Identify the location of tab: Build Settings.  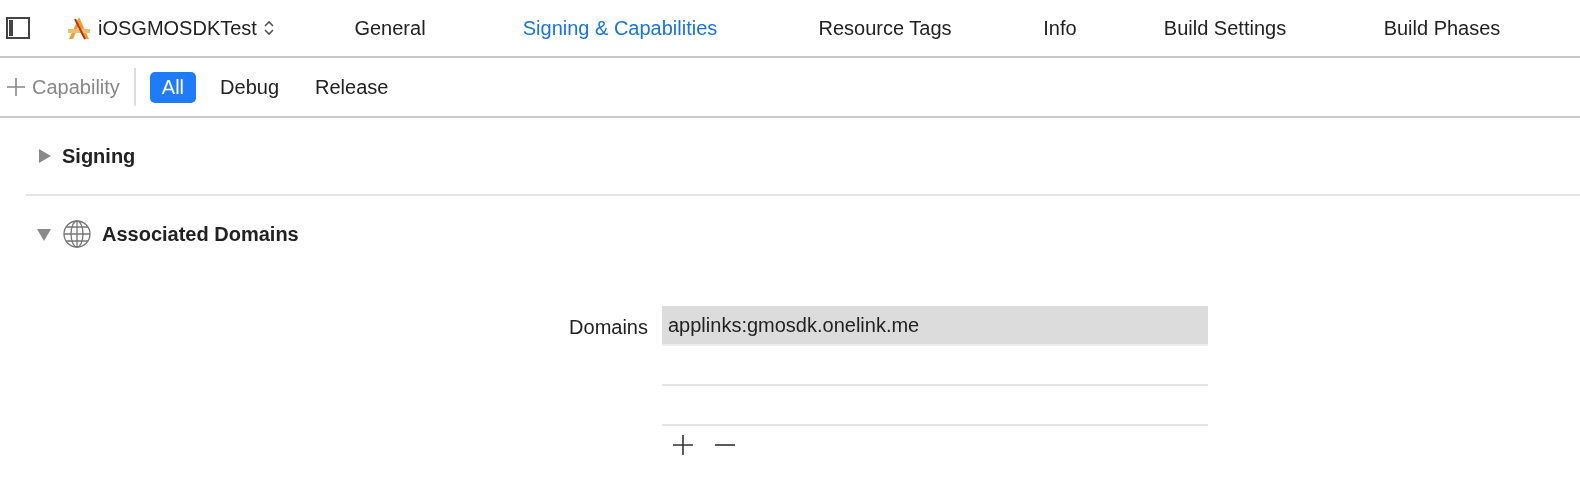
(1225, 28).